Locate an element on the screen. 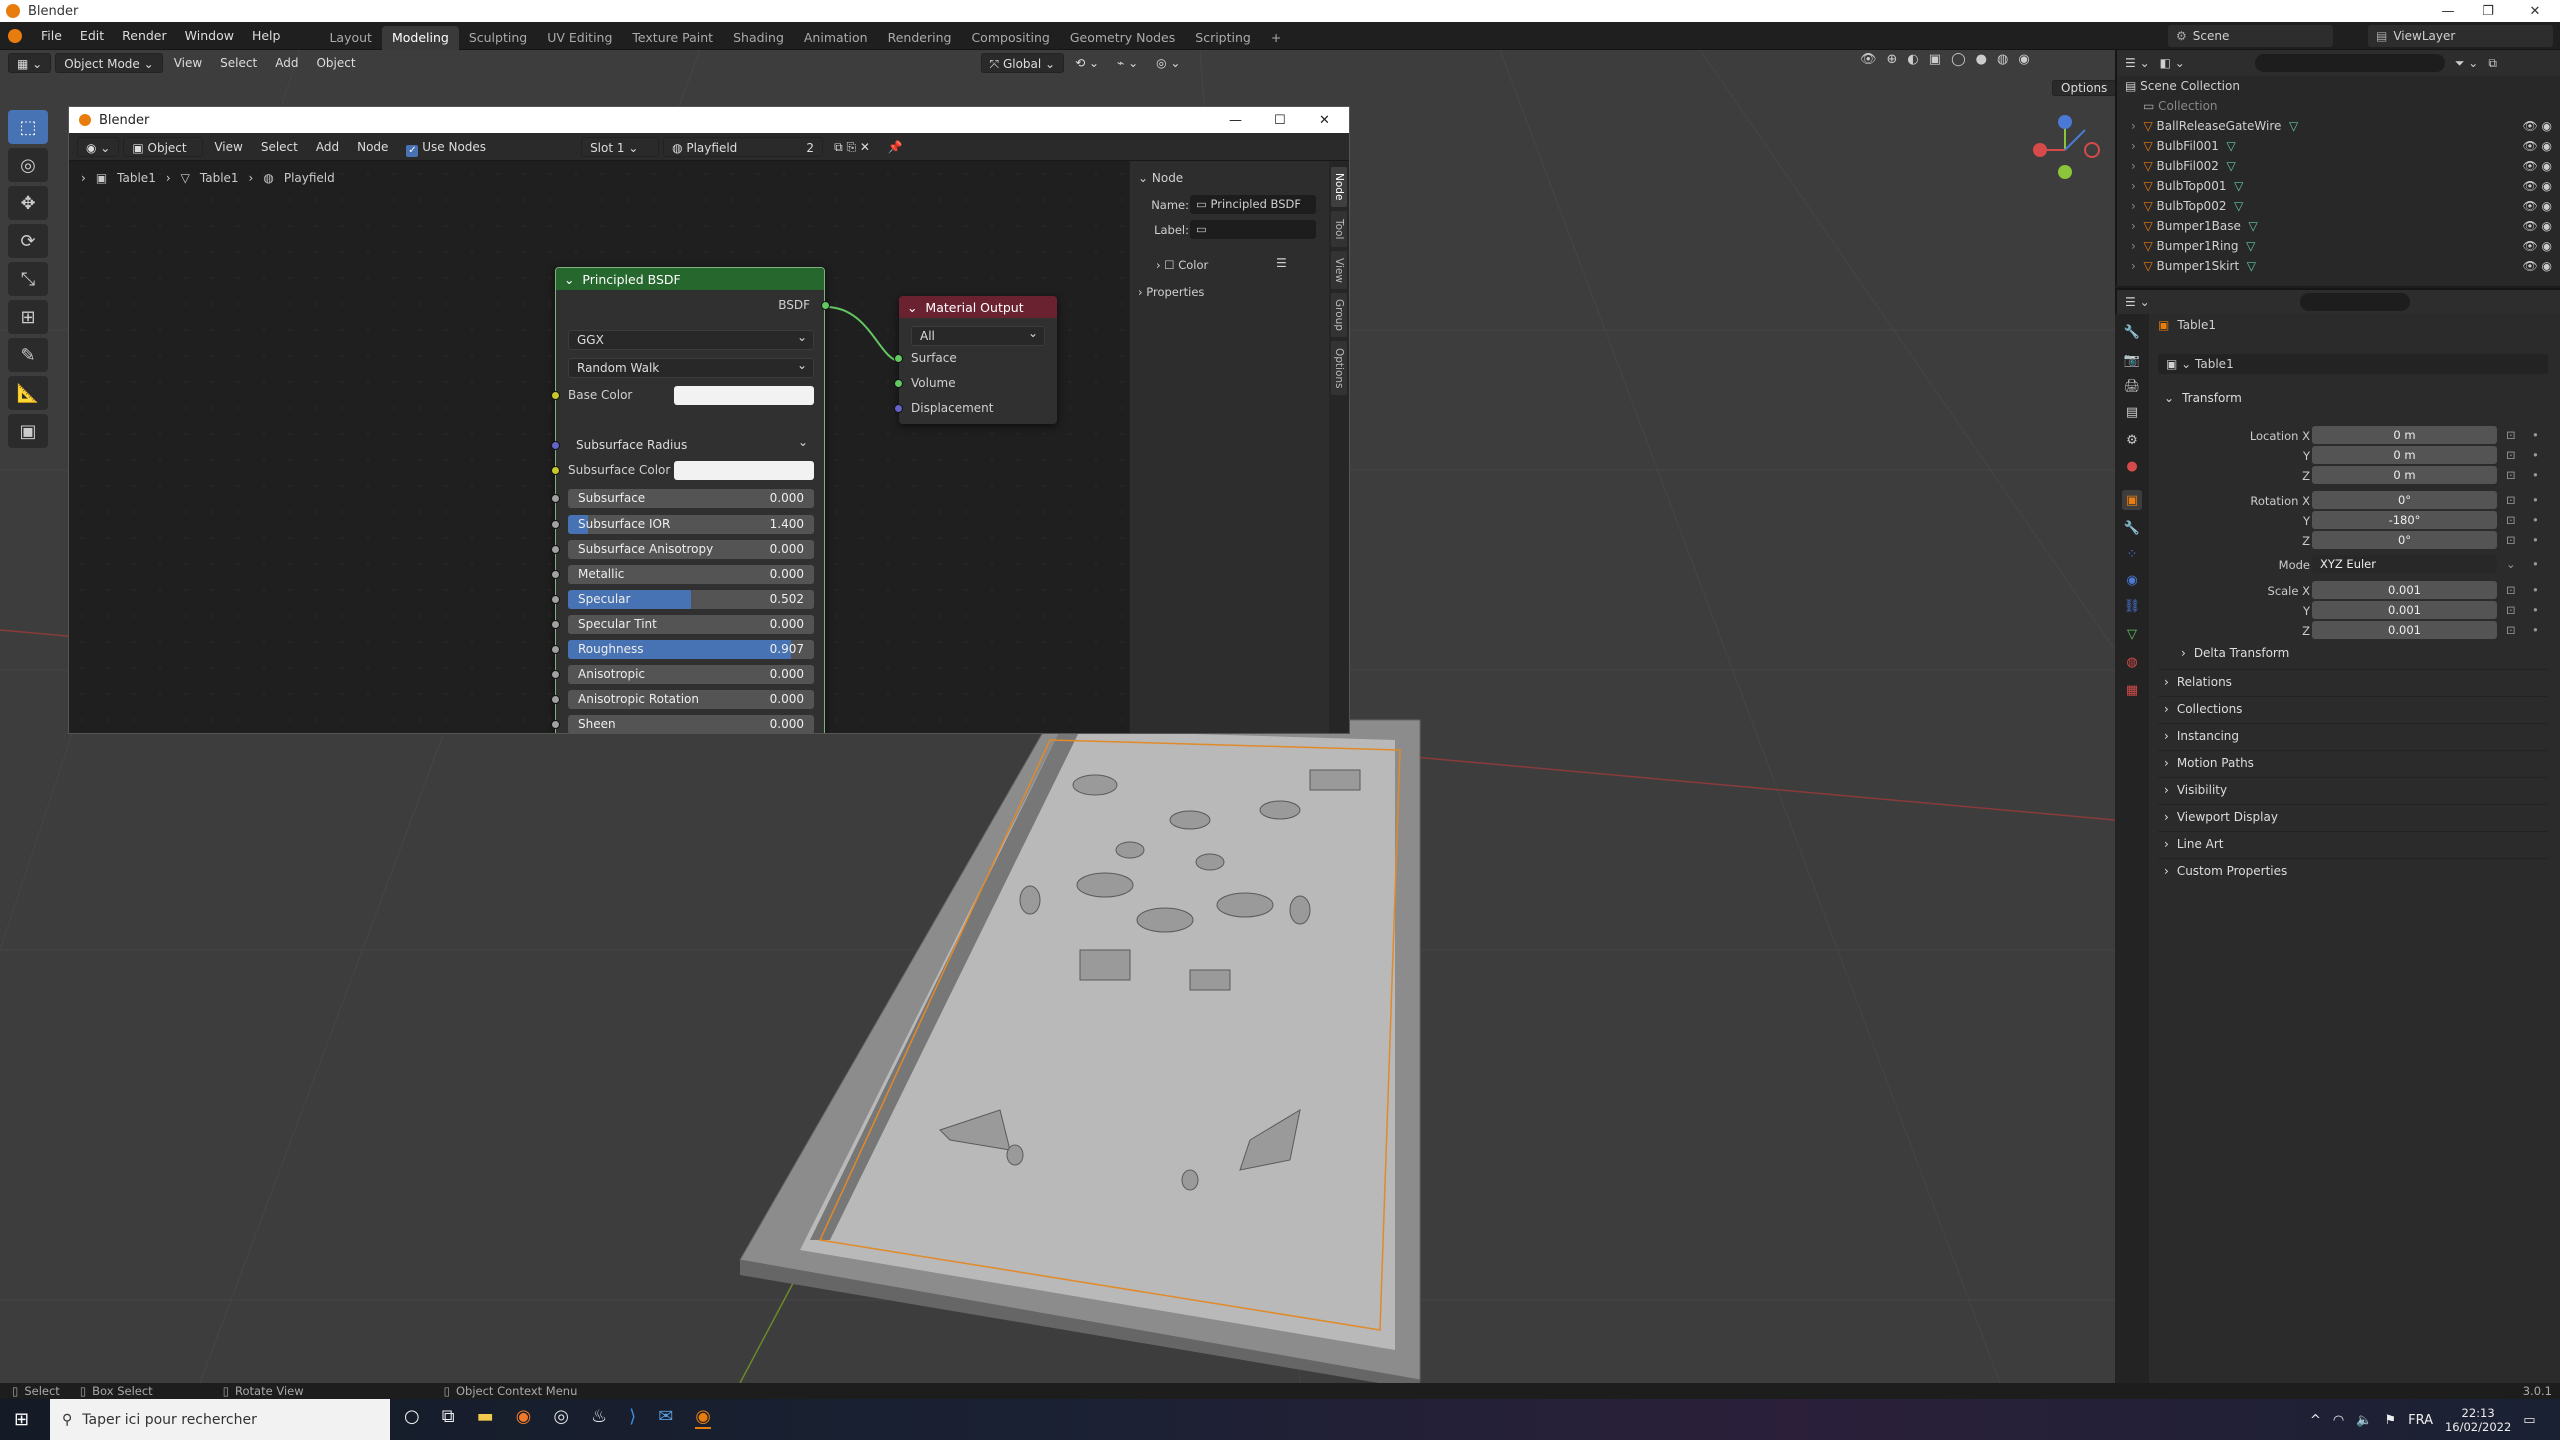 The image size is (2560, 1440). editor-type-icon: ▦ ⌄ is located at coordinates (30, 63).